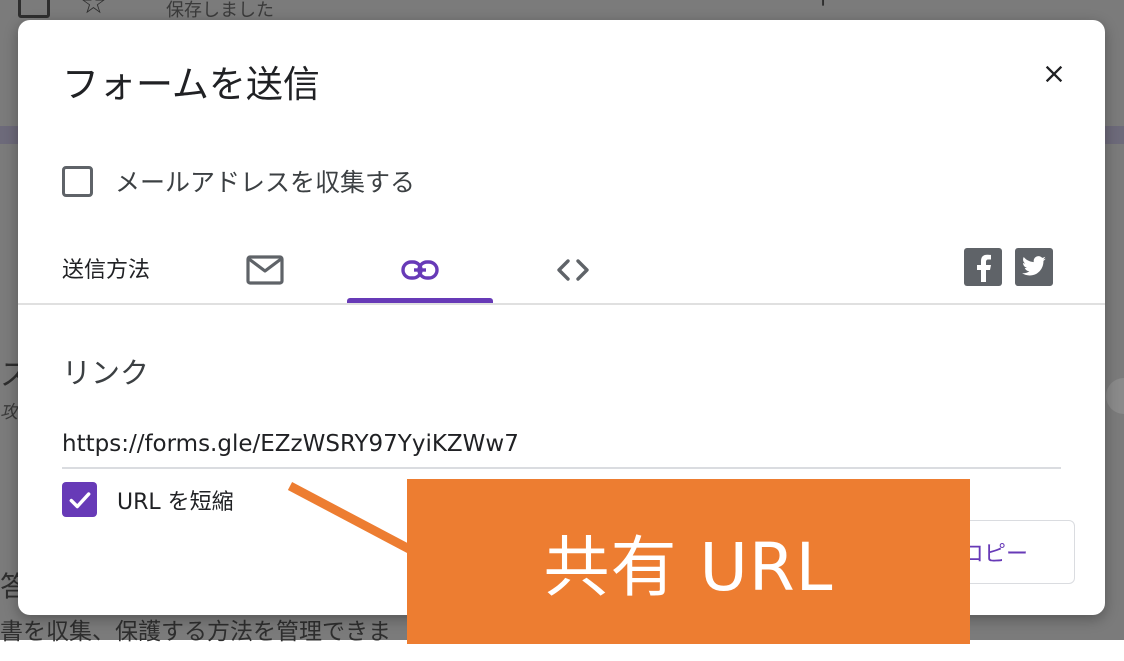 This screenshot has width=1124, height=661. I want to click on dialog-title: フォームを送信, so click(191, 84).